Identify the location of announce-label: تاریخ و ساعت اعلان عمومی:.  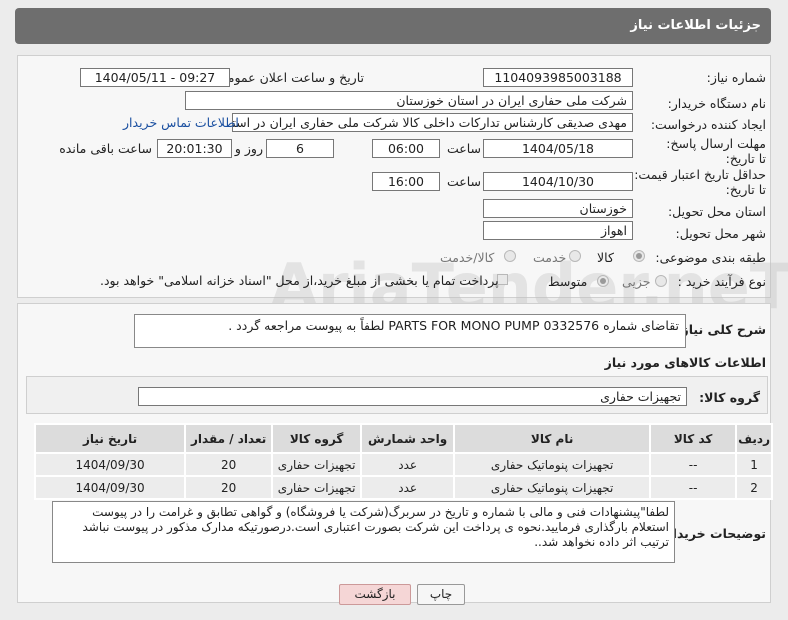
(288, 77).